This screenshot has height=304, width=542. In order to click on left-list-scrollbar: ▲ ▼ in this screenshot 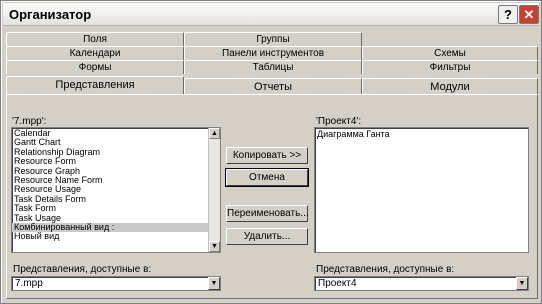, I will do `click(214, 190)`.